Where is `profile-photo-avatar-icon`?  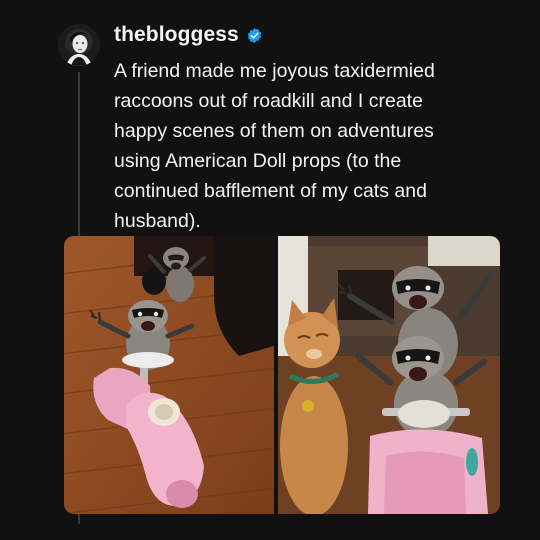 profile-photo-avatar-icon is located at coordinates (79, 45).